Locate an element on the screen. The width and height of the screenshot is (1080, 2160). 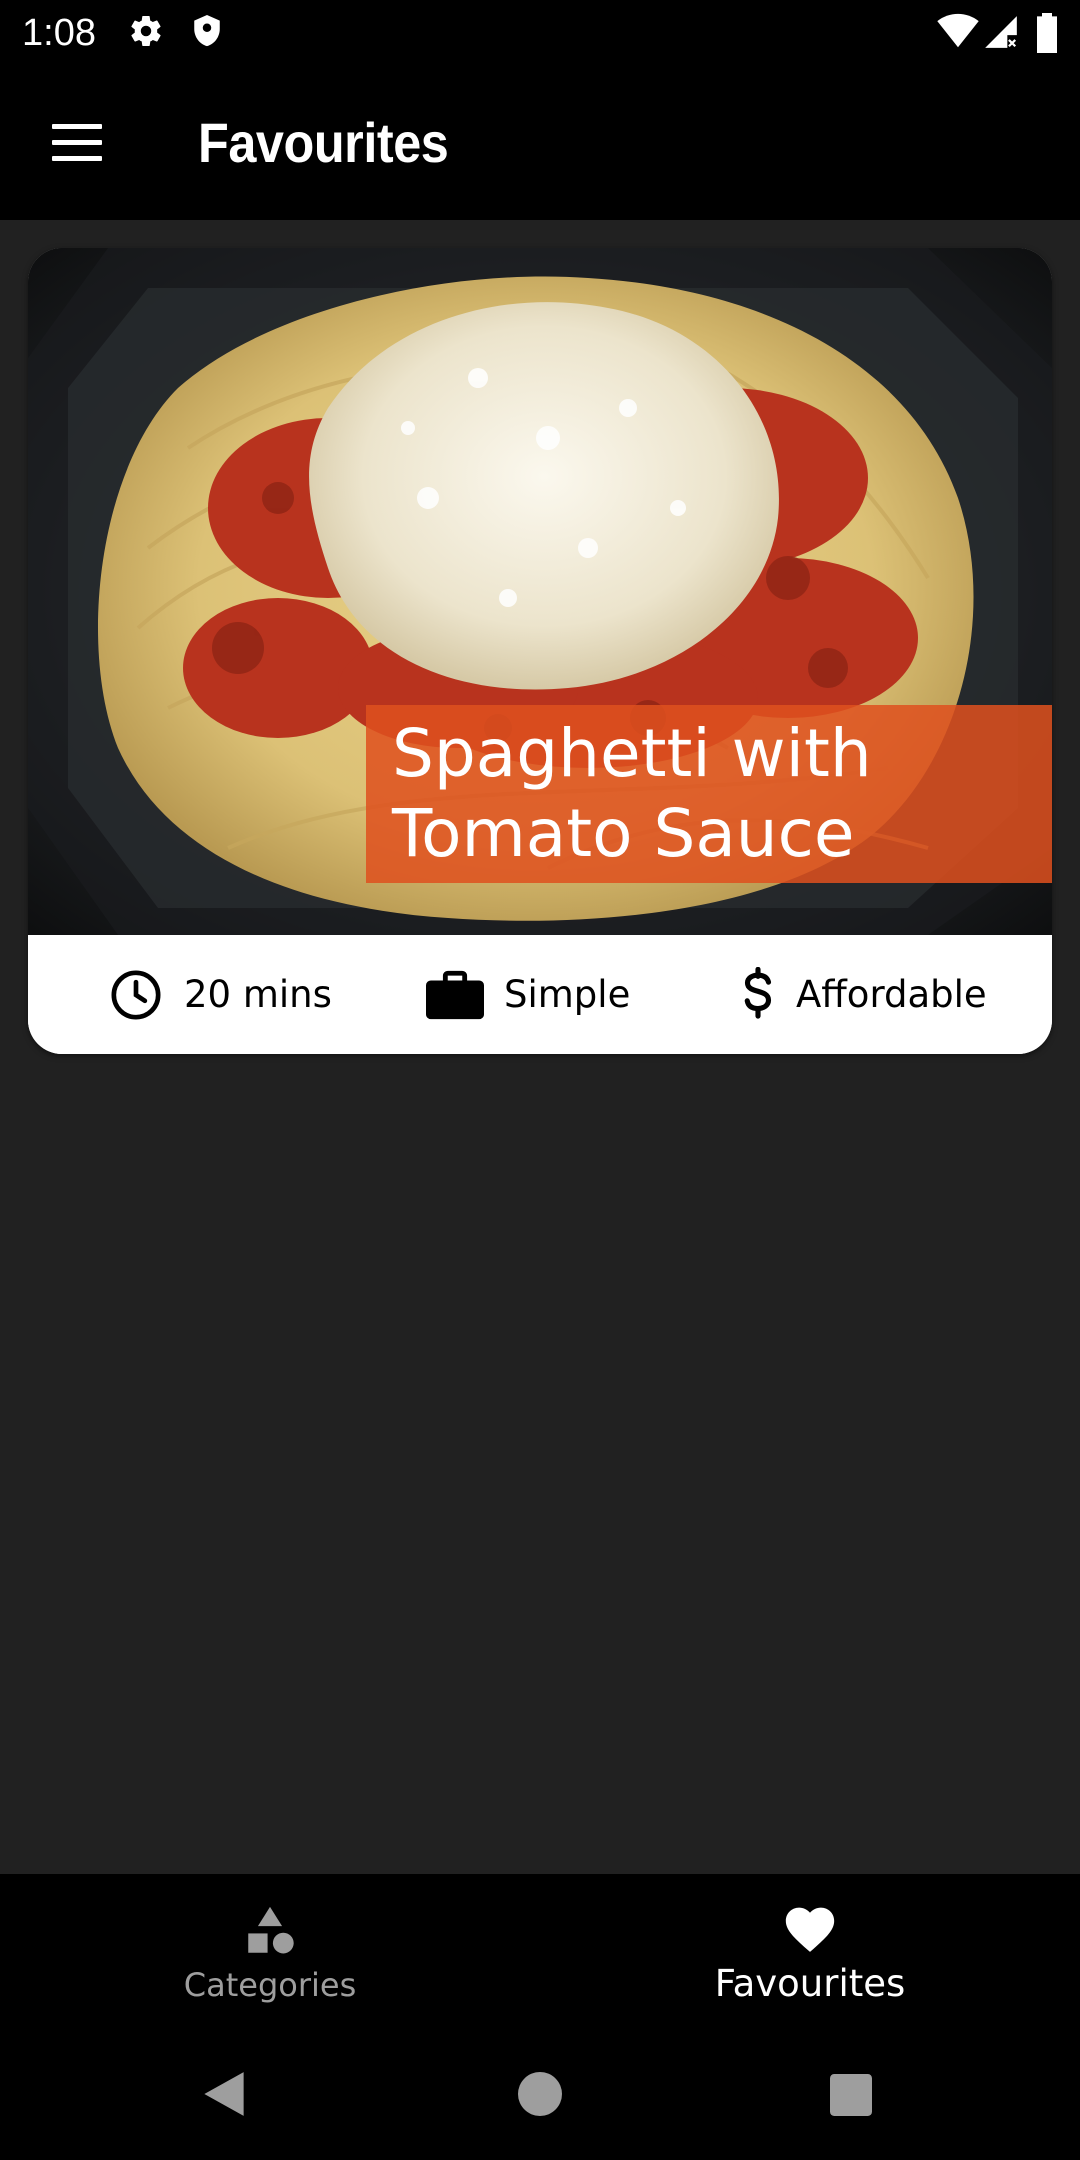
nav-item-categories: Categories is located at coordinates (270, 1951).